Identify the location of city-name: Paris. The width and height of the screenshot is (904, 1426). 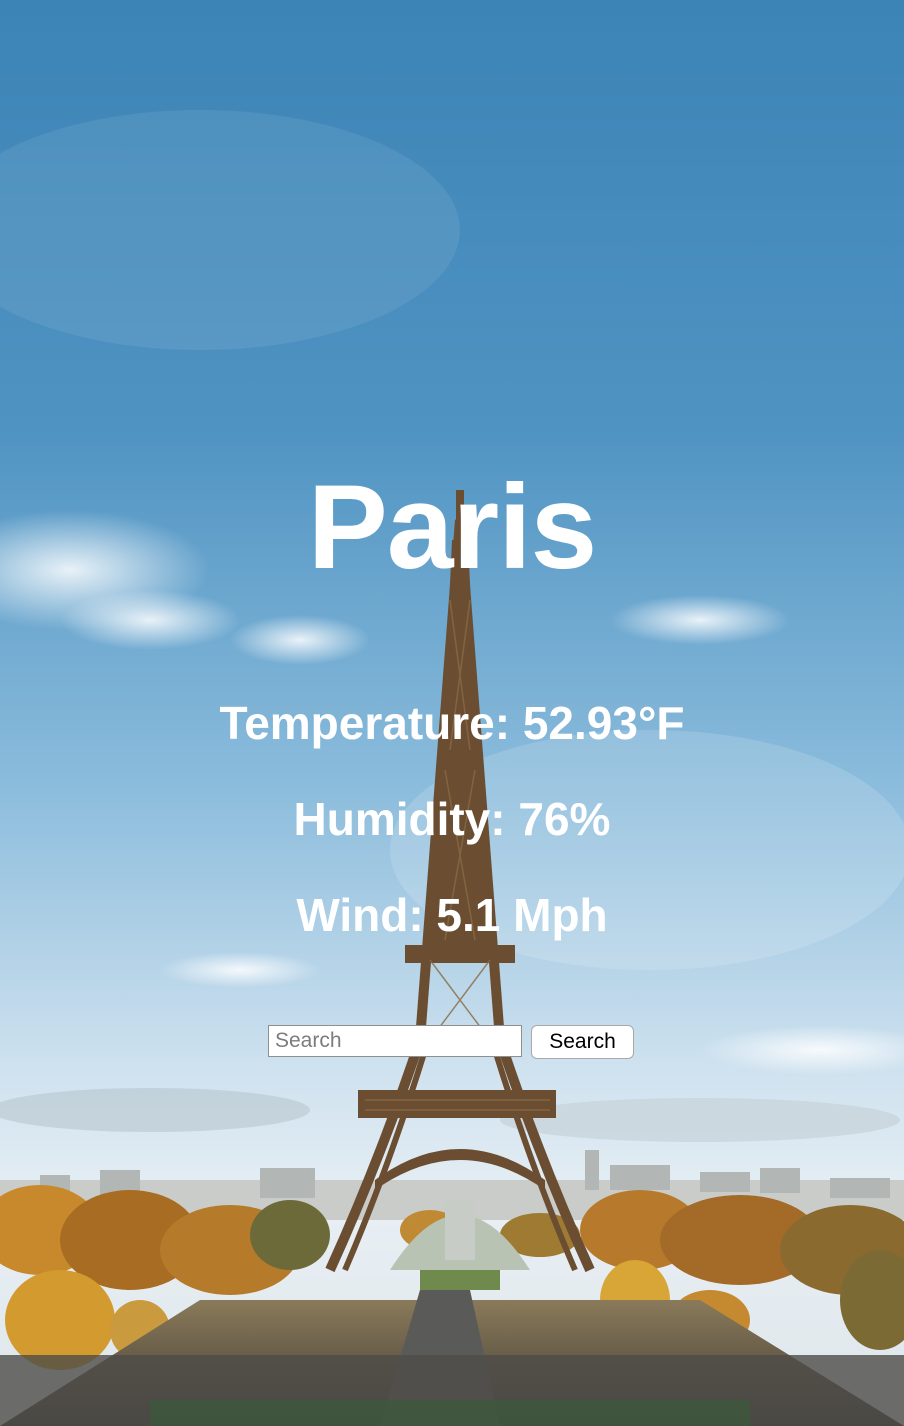
(452, 527).